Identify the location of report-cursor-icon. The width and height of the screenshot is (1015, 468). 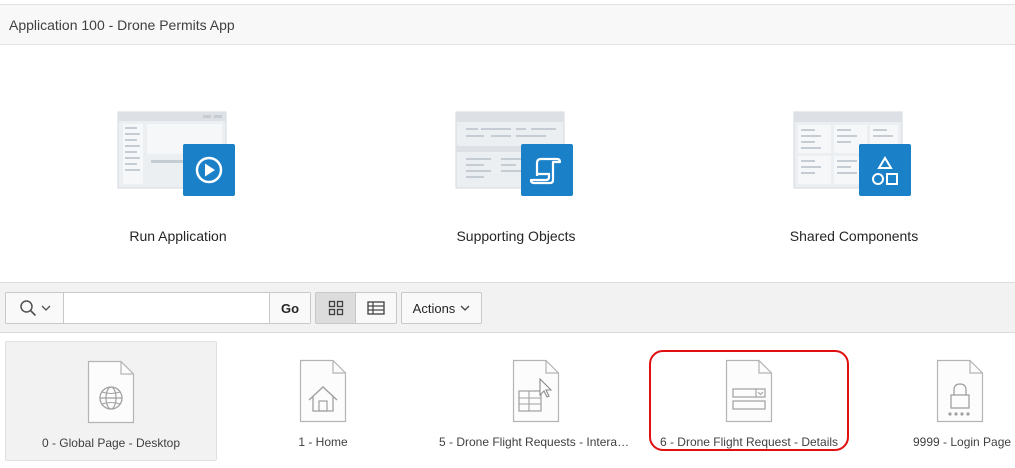
(536, 391).